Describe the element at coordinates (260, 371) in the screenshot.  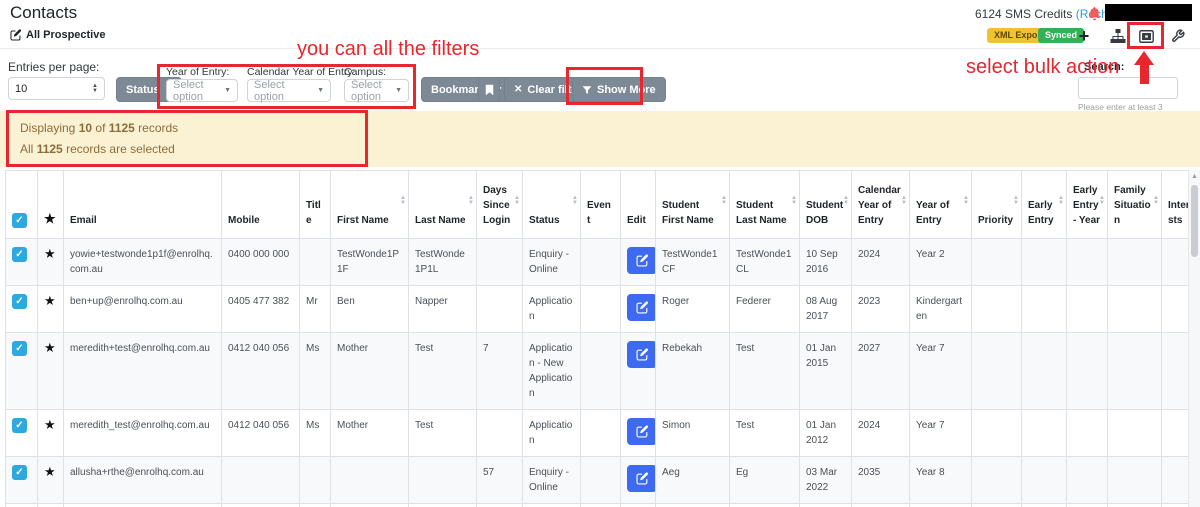
I see `cell-mobile: 0412 040 056` at that location.